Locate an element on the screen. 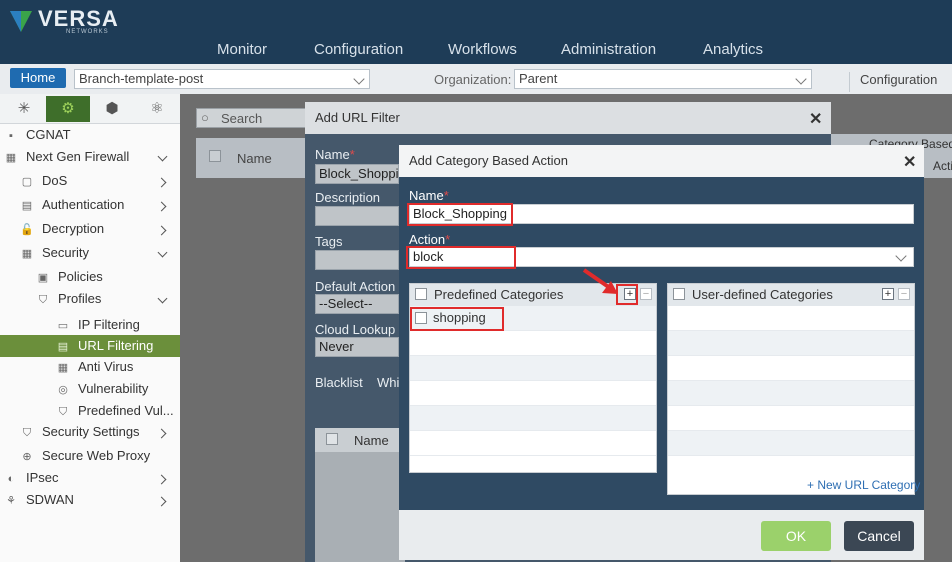 The image size is (952, 562). column-name: Name is located at coordinates (254, 158).